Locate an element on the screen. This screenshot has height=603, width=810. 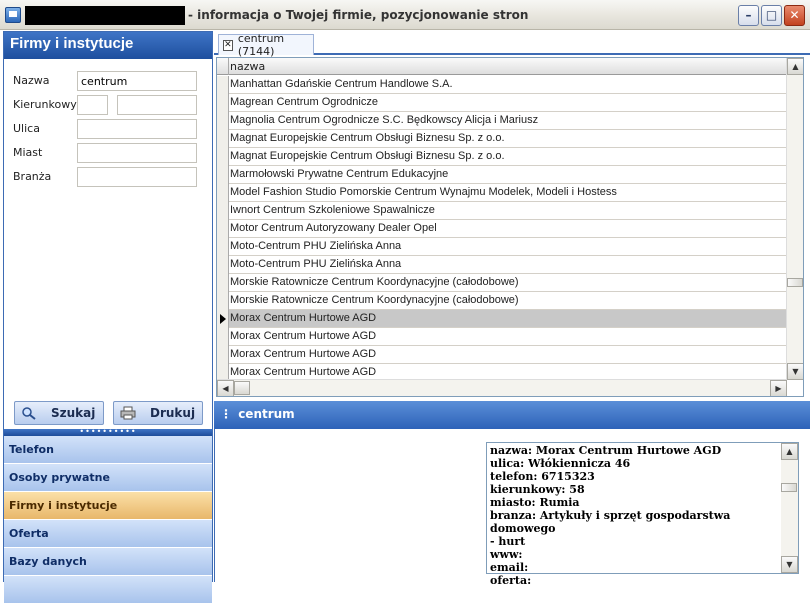
nav-item-firmy-i-instytucje: Firmy i instytucje is located at coordinates (108, 506).